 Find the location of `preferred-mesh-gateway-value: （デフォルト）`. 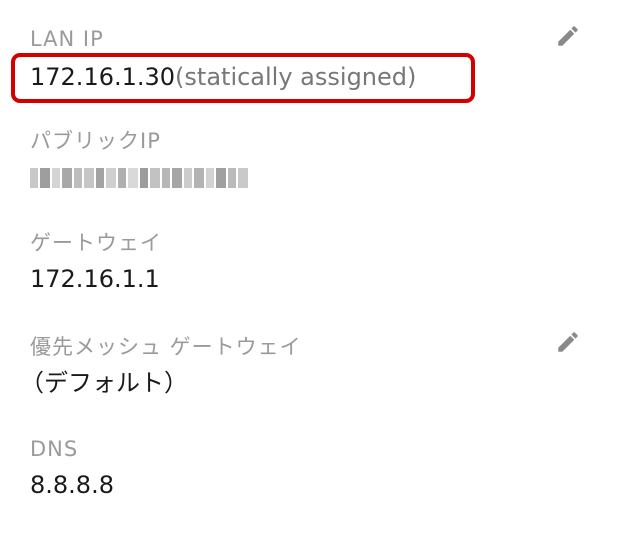

preferred-mesh-gateway-value: （デフォルト） is located at coordinates (104, 383).